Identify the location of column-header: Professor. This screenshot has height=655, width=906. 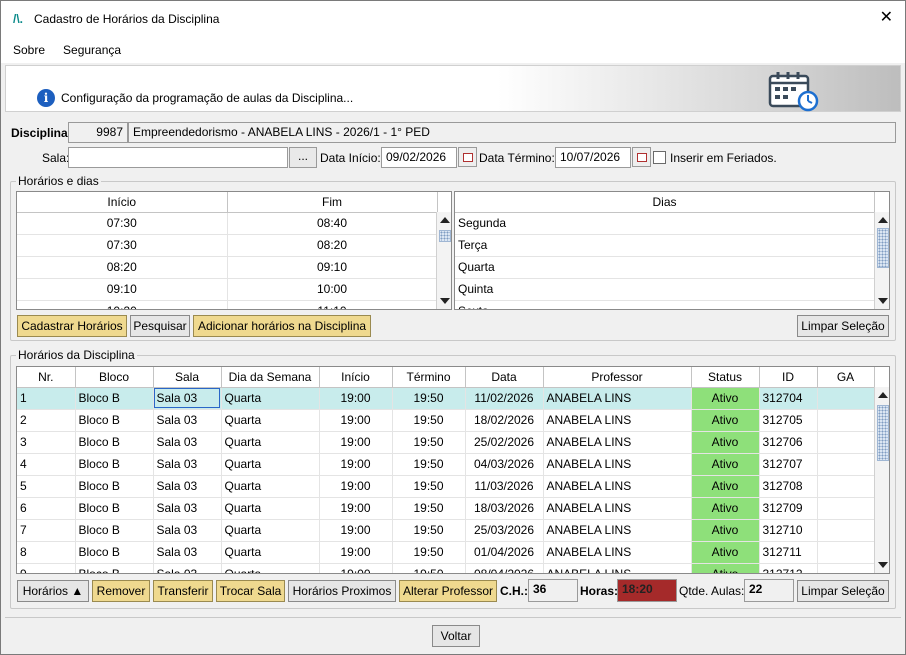
(617, 377).